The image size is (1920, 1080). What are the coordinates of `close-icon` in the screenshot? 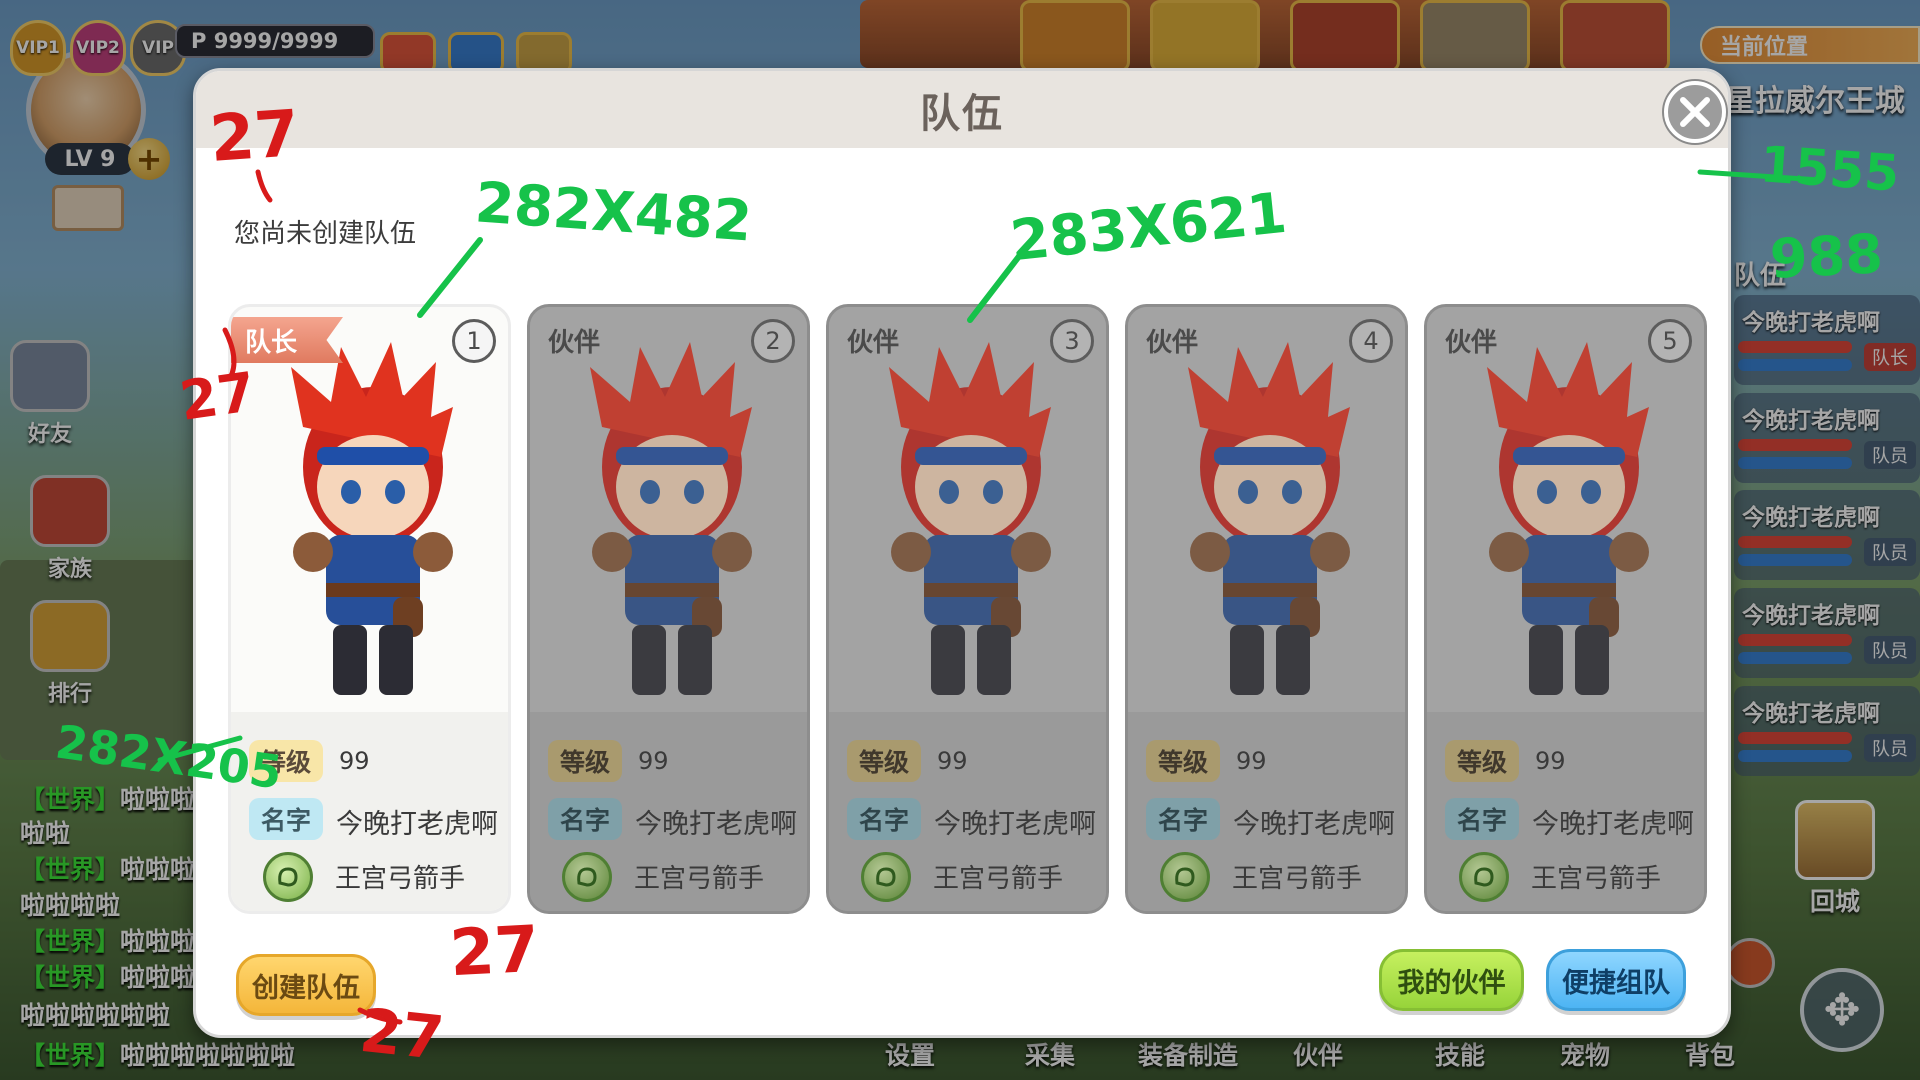 It's located at (1695, 112).